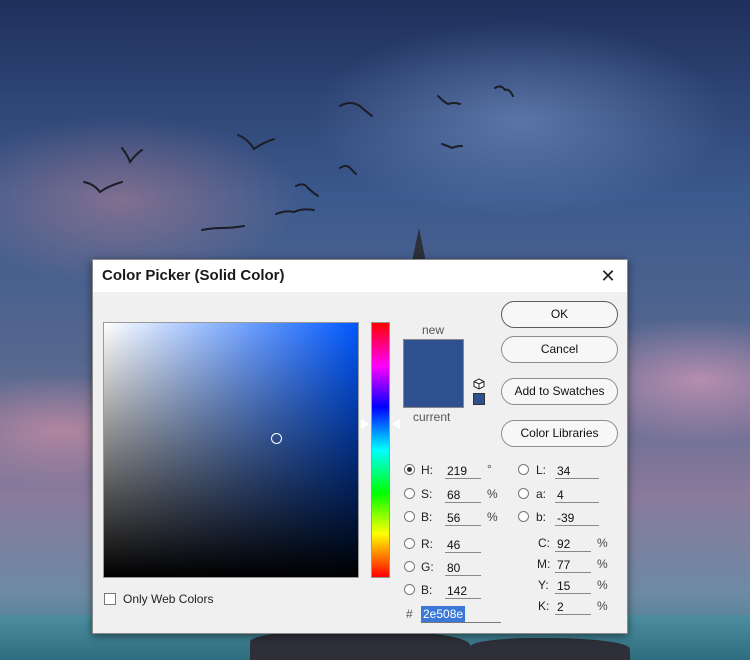  I want to click on green-label: G:, so click(427, 567).